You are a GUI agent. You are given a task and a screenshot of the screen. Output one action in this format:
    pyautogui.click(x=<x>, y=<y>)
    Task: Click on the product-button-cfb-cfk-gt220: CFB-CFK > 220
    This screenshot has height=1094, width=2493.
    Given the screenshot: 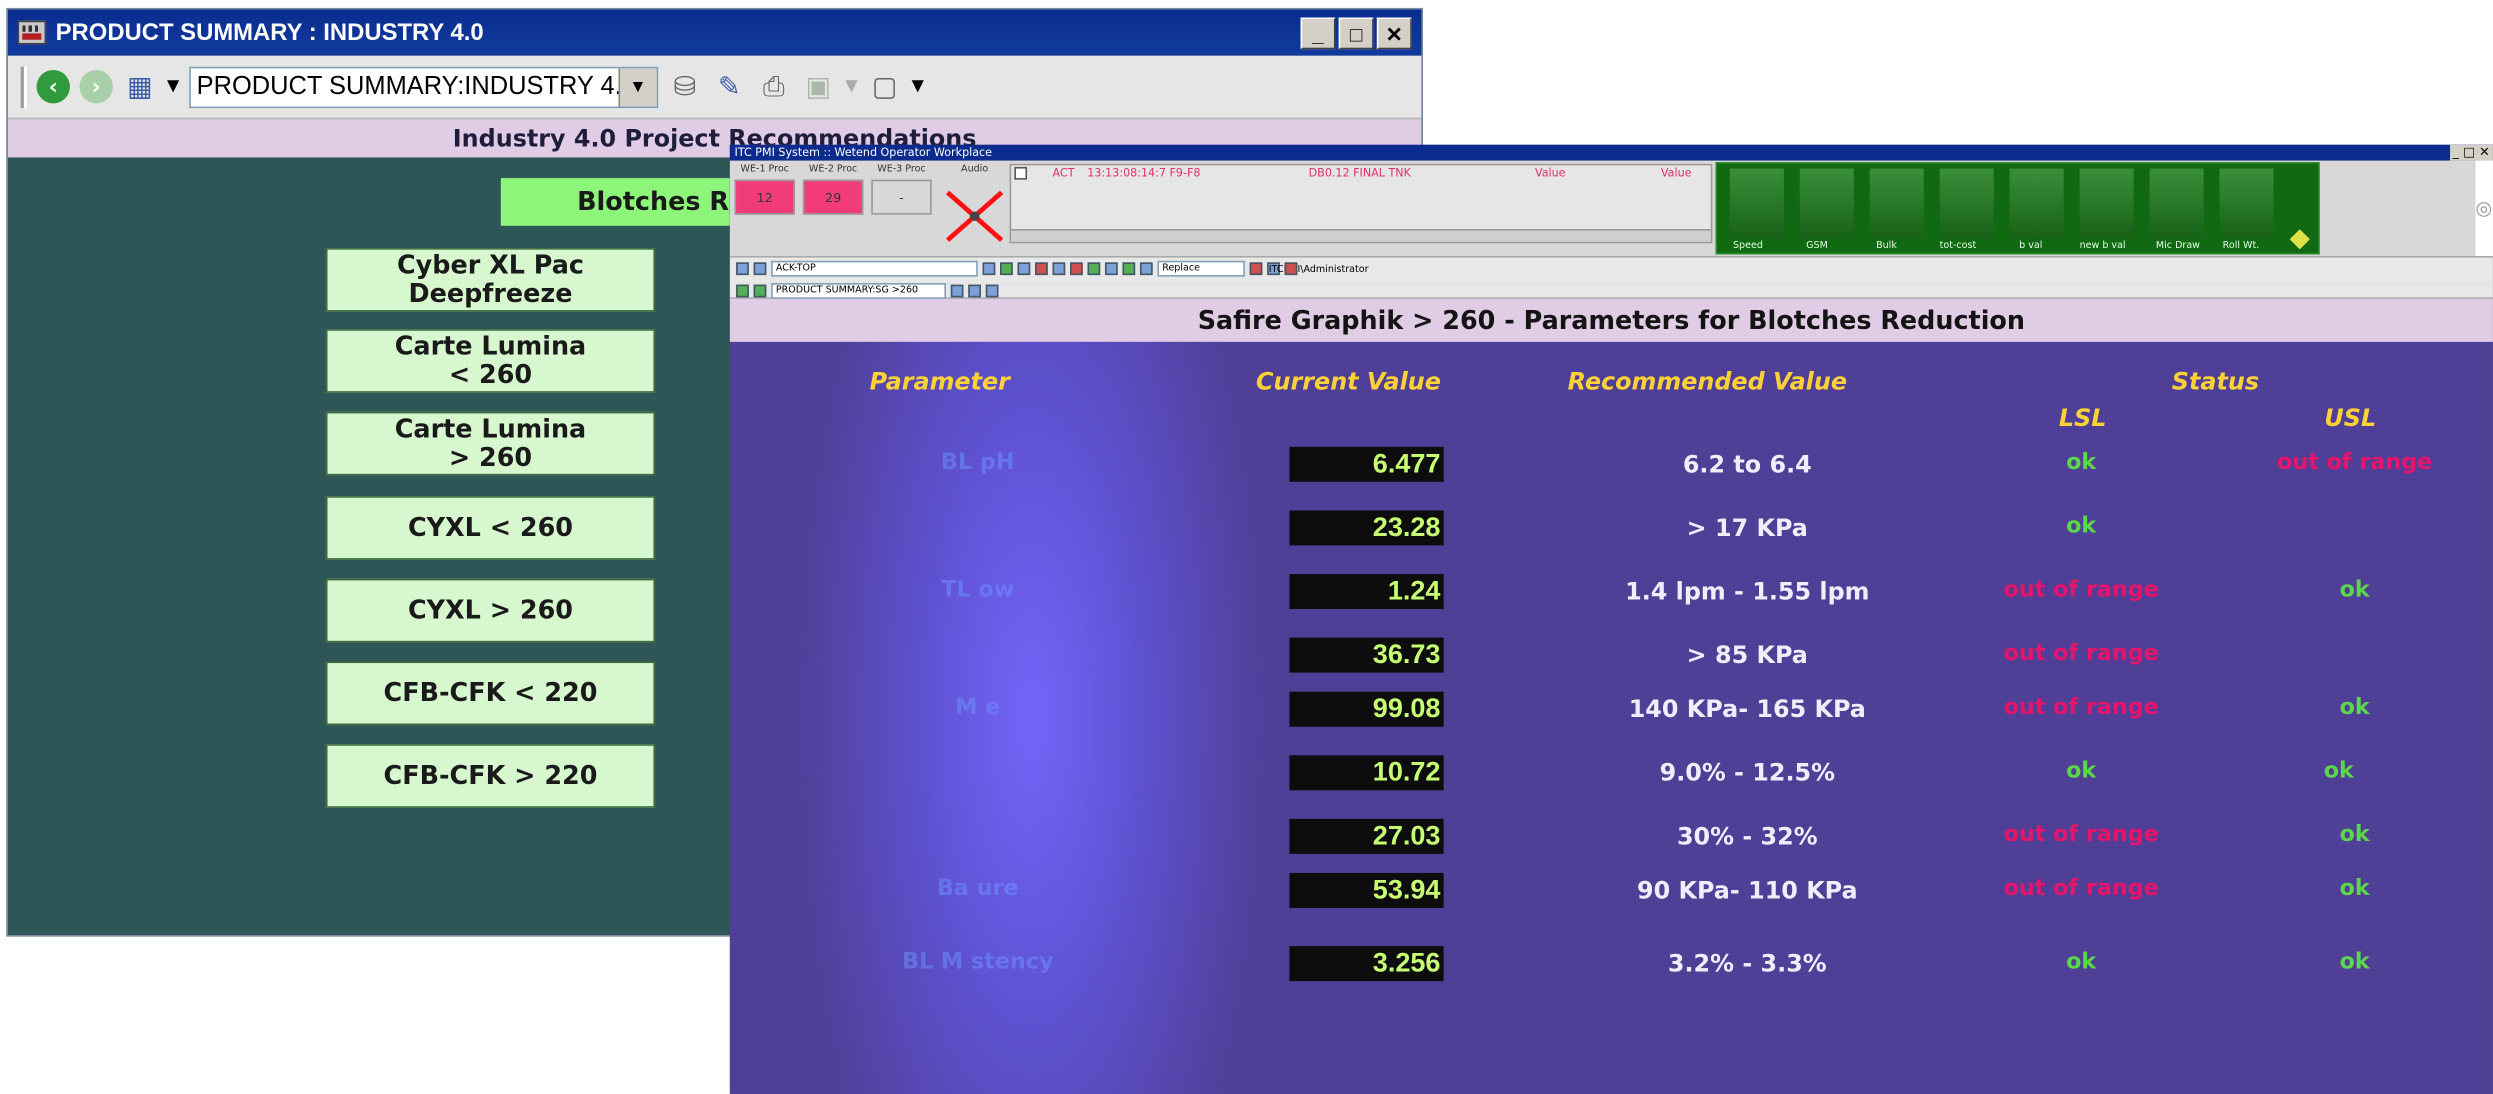 What is the action you would take?
    pyautogui.click(x=490, y=776)
    